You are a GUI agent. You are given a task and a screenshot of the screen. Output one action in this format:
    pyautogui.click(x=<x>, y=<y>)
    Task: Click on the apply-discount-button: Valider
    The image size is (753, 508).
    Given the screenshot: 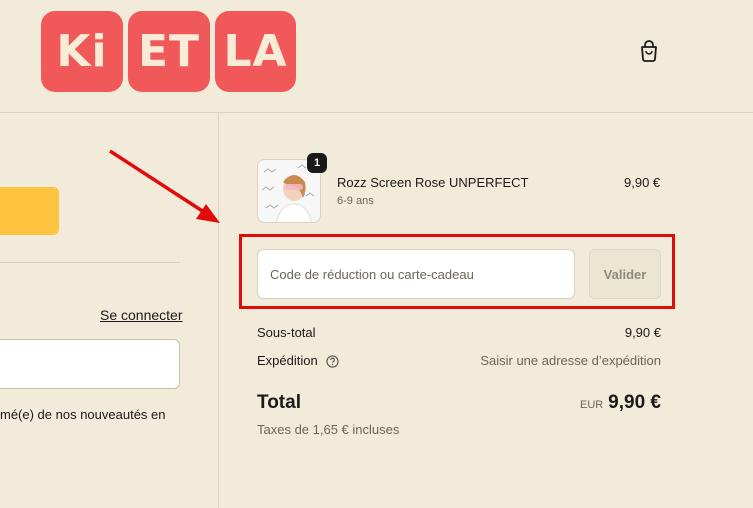 What is the action you would take?
    pyautogui.click(x=625, y=274)
    